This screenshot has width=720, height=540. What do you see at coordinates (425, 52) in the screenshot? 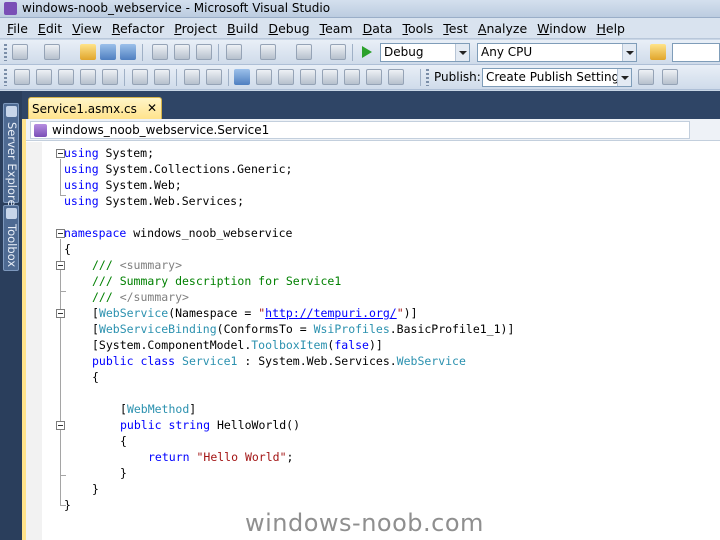
I see `solution-configuration-select: Debug` at bounding box center [425, 52].